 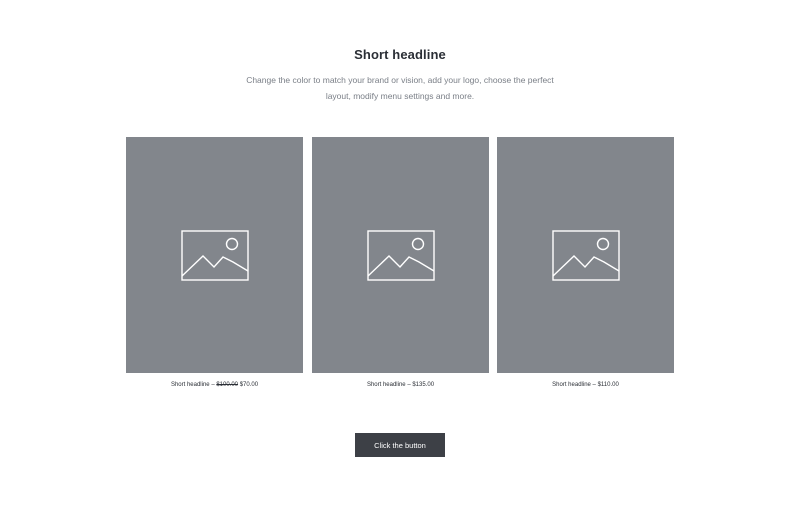 I want to click on product-card: Short headline – $100.00 $70.00, so click(x=214, y=262).